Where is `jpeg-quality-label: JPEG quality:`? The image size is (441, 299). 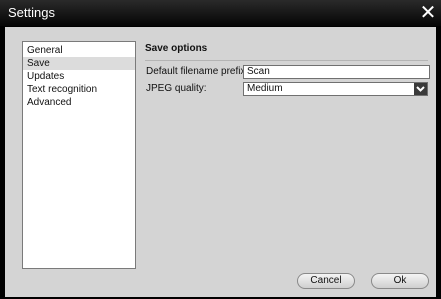 jpeg-quality-label: JPEG quality: is located at coordinates (176, 88).